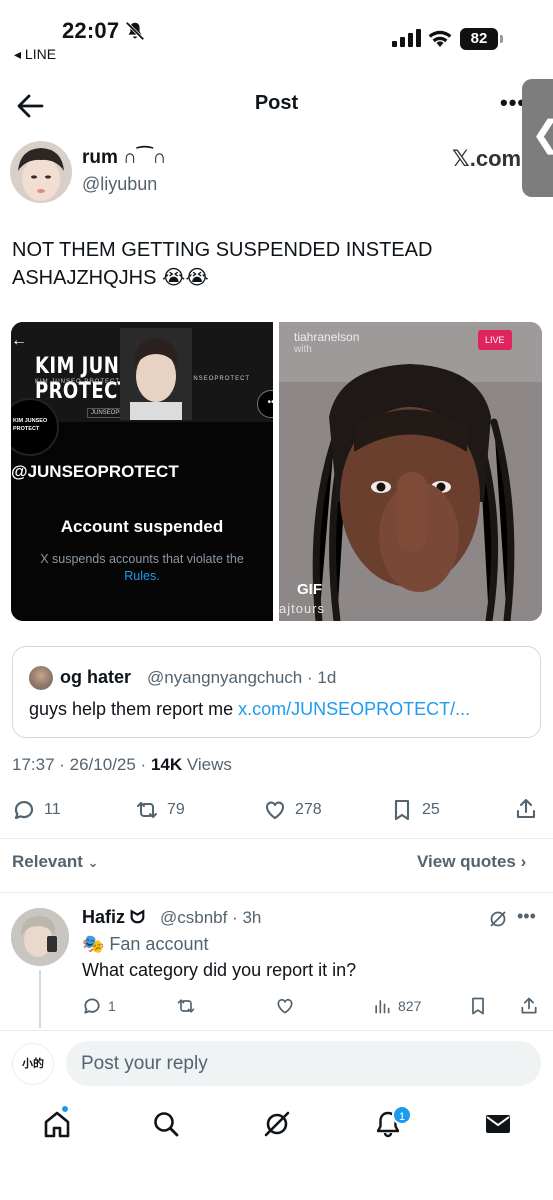 The height and width of the screenshot is (1200, 553). I want to click on reply-views: 827, so click(396, 1006).